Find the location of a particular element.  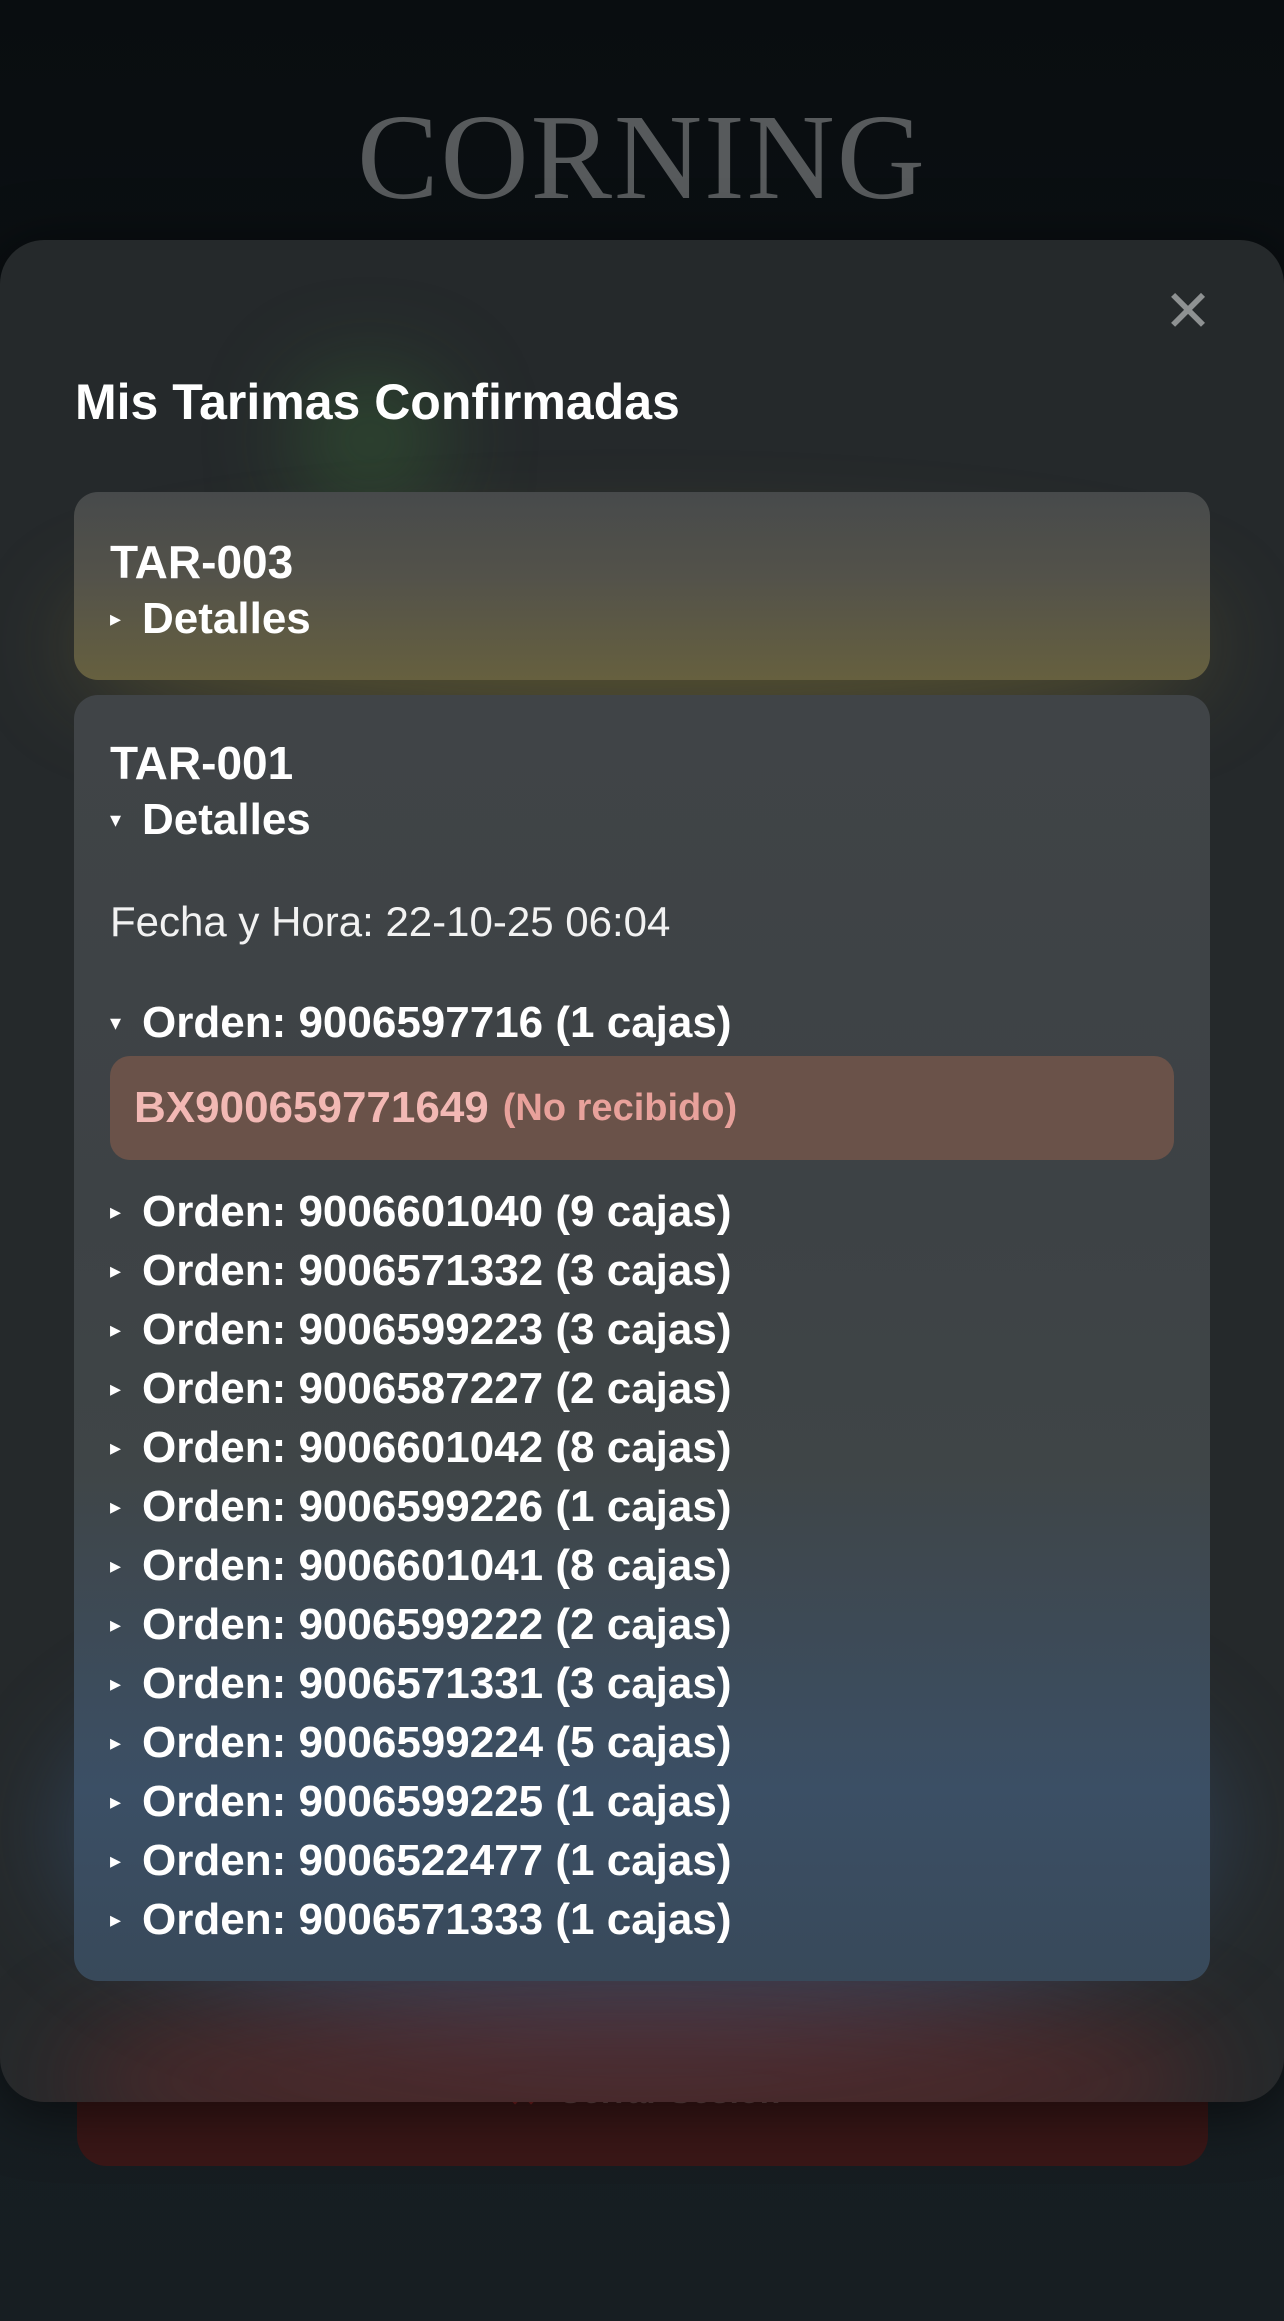

order-toggle: ▸ Orden: 9006599223 (3 cajas) is located at coordinates (642, 1329).